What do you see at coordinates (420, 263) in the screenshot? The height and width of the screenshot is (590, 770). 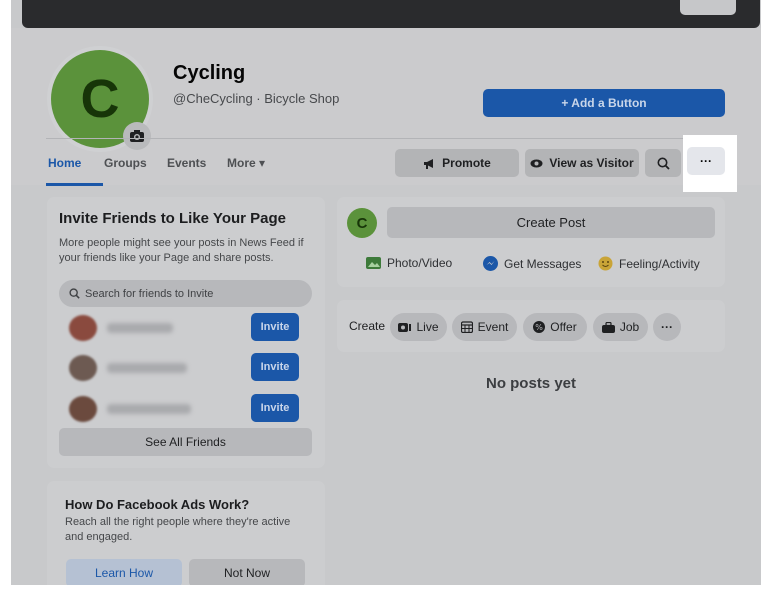 I see `photo-video-label: Photo/Video` at bounding box center [420, 263].